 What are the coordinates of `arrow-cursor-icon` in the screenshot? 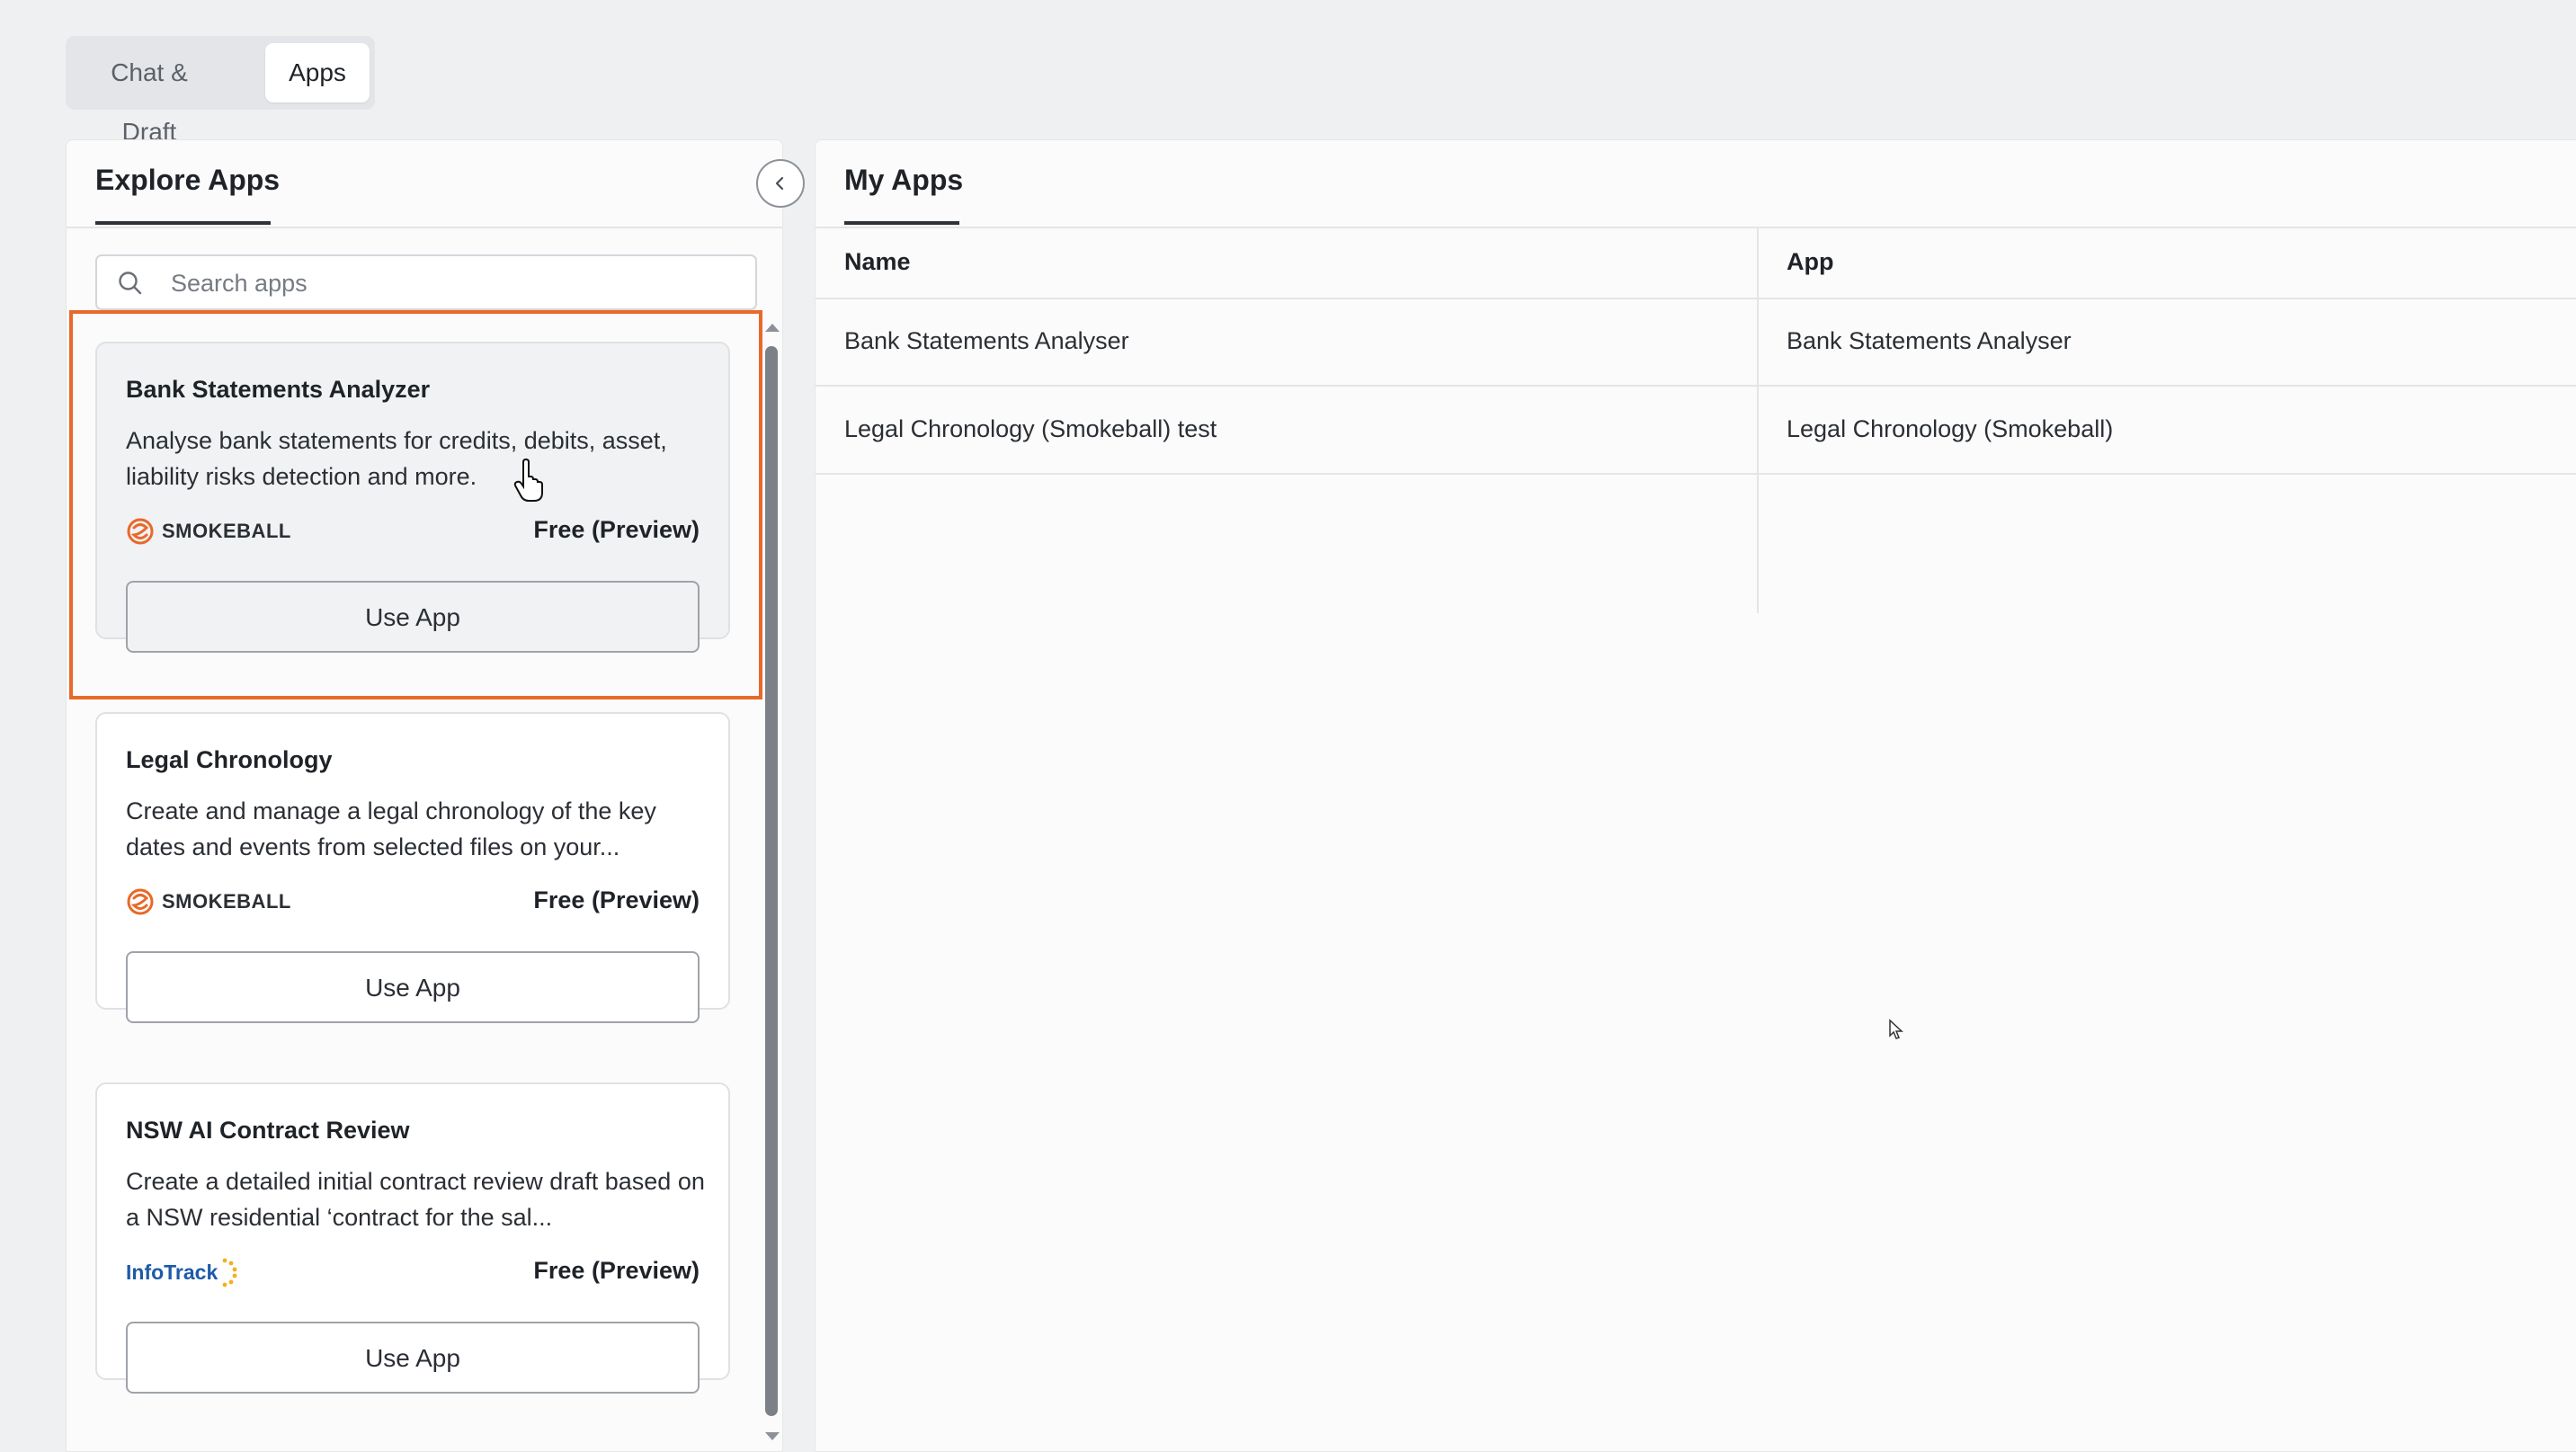 It's located at (1896, 1029).